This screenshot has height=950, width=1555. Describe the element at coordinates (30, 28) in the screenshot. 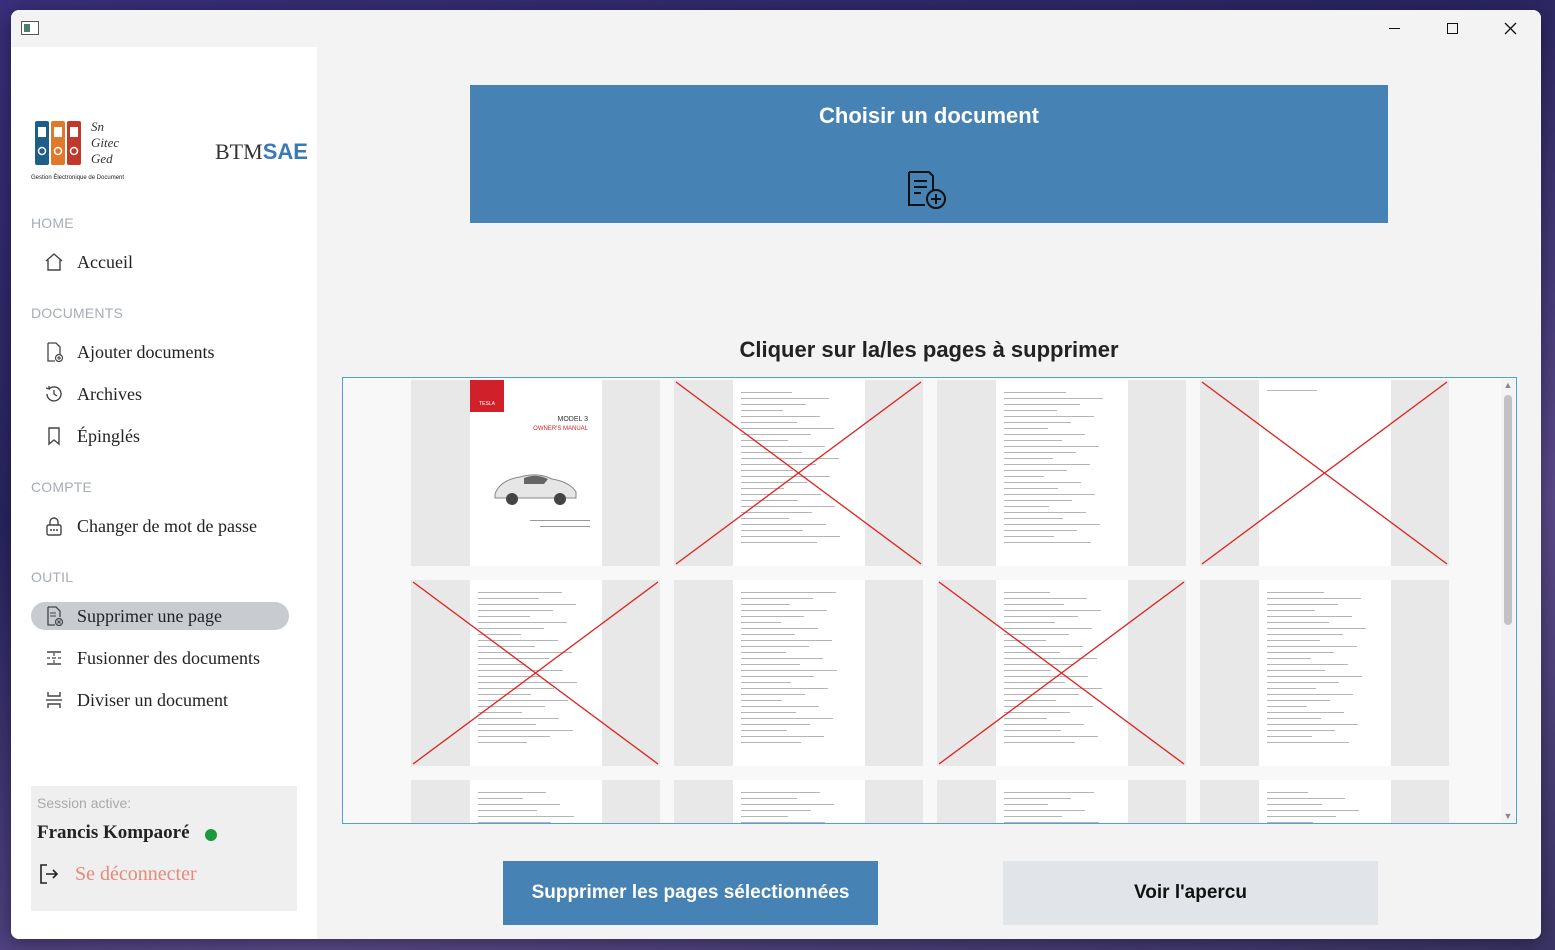

I see `app-icon` at that location.